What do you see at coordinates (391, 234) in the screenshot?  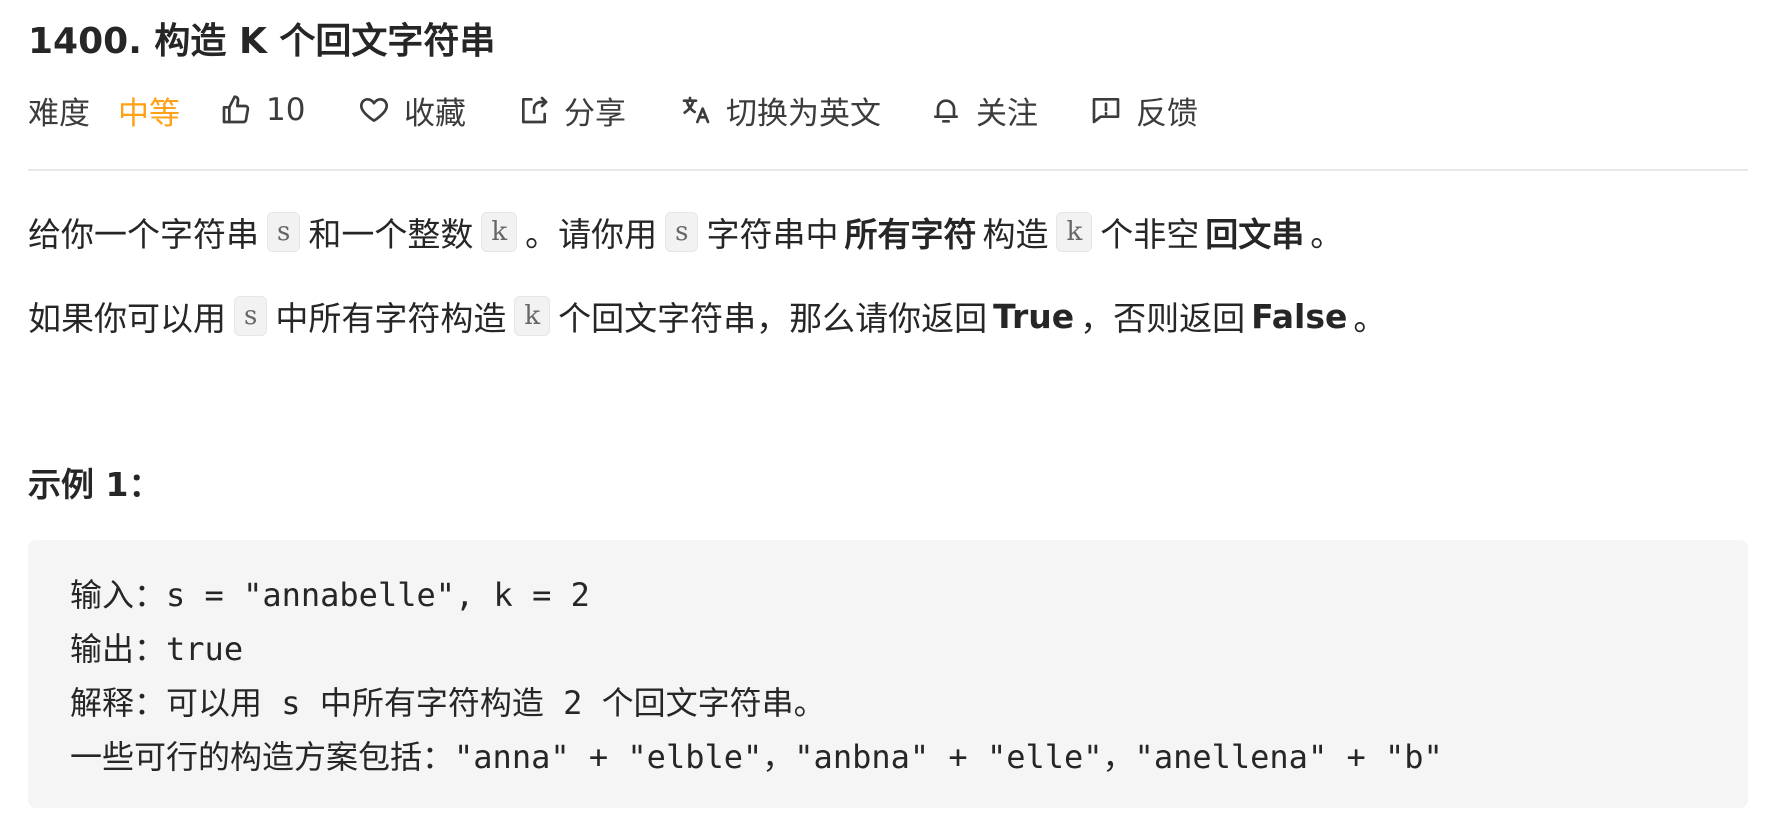 I see `text: 和一个整数` at bounding box center [391, 234].